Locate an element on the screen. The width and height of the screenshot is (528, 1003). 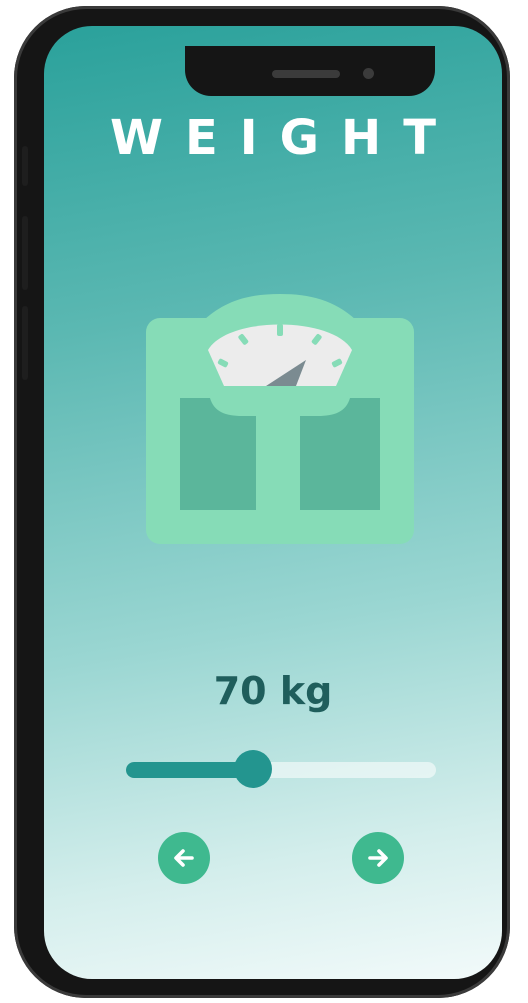
phone-notch is located at coordinates (310, 71).